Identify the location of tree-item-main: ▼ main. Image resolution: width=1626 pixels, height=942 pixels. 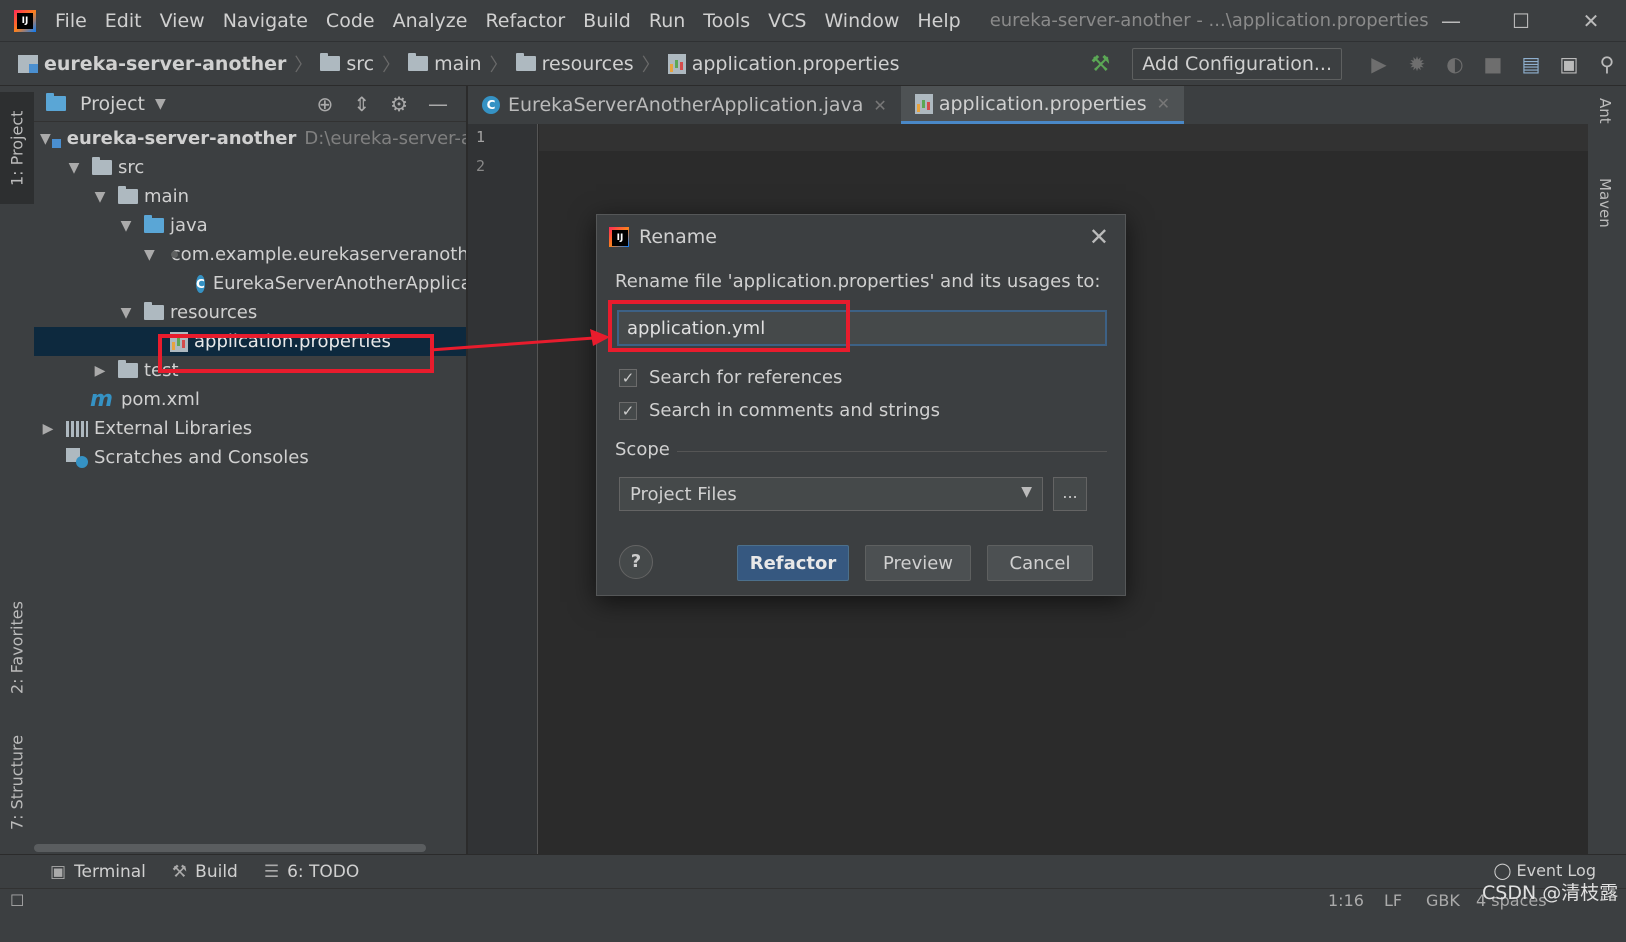
(250, 196).